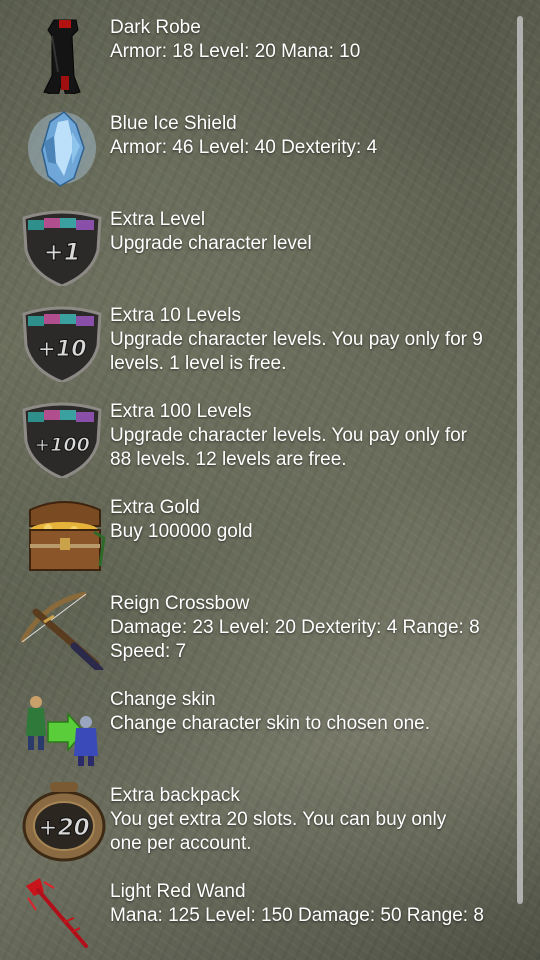 The height and width of the screenshot is (960, 540). Describe the element at coordinates (61, 349) in the screenshot. I see `badge-label: +10` at that location.